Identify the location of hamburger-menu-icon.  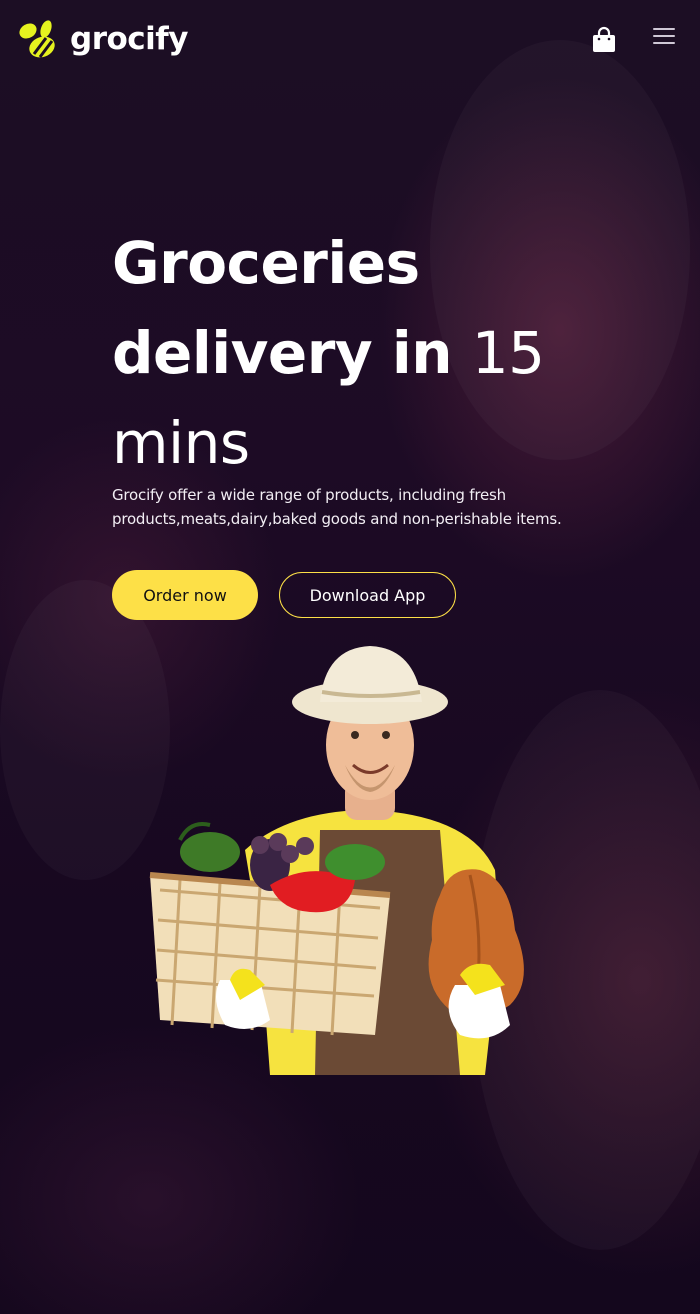
(664, 36).